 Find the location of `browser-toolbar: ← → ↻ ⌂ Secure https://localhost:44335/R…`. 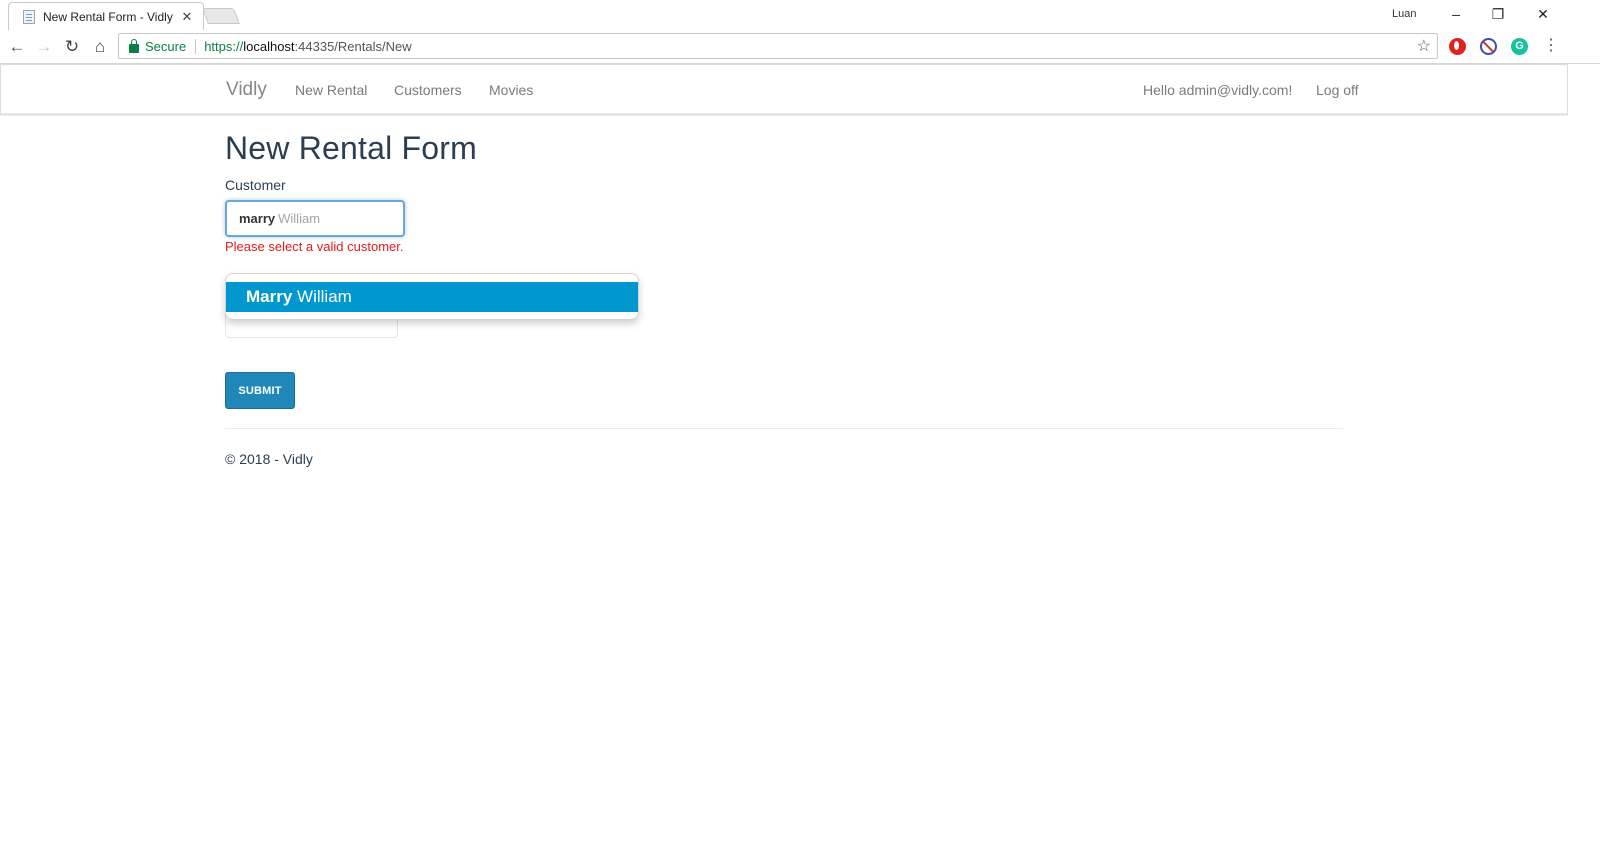

browser-toolbar: ← → ↻ ⌂ Secure https://localhost:44335/R… is located at coordinates (800, 47).